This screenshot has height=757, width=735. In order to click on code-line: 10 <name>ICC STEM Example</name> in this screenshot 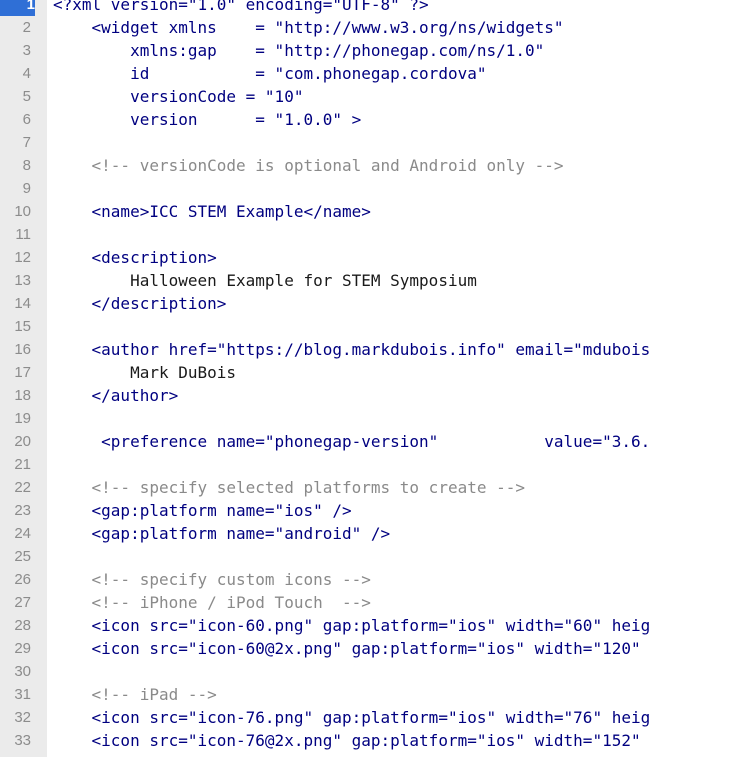, I will do `click(367, 211)`.